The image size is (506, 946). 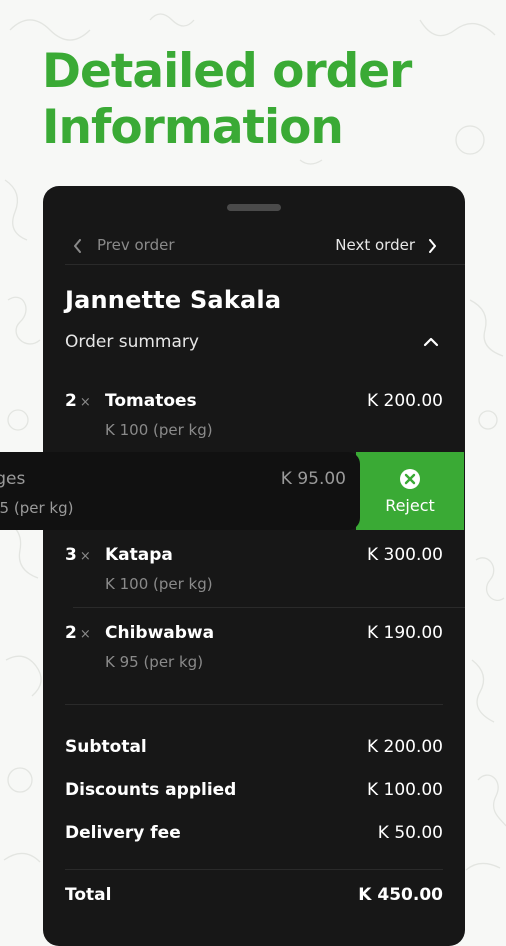 What do you see at coordinates (254, 653) in the screenshot?
I see `order-item-chibwabwa: 2 × Chibwabwa K 190.00 K 95 (per kg)` at bounding box center [254, 653].